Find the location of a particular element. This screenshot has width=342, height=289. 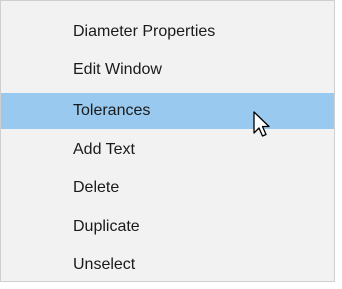

mouse-pointer-icon is located at coordinates (261, 124).